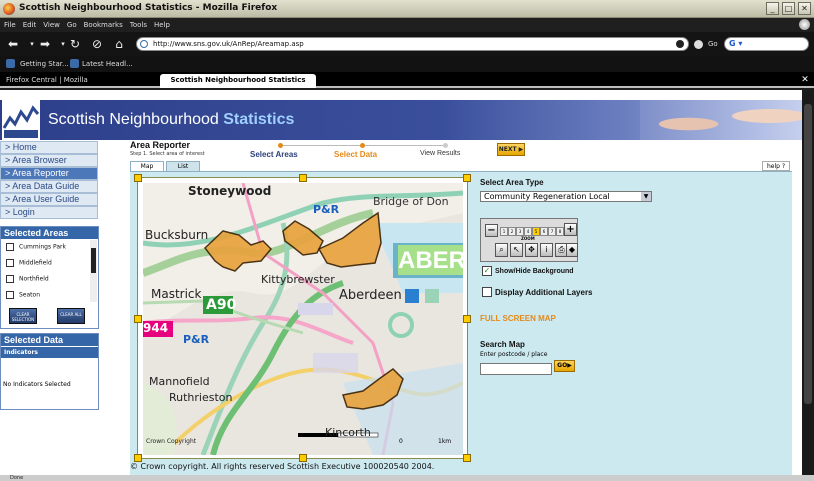 The image size is (814, 481). I want to click on firefox-icon, so click(9, 9).